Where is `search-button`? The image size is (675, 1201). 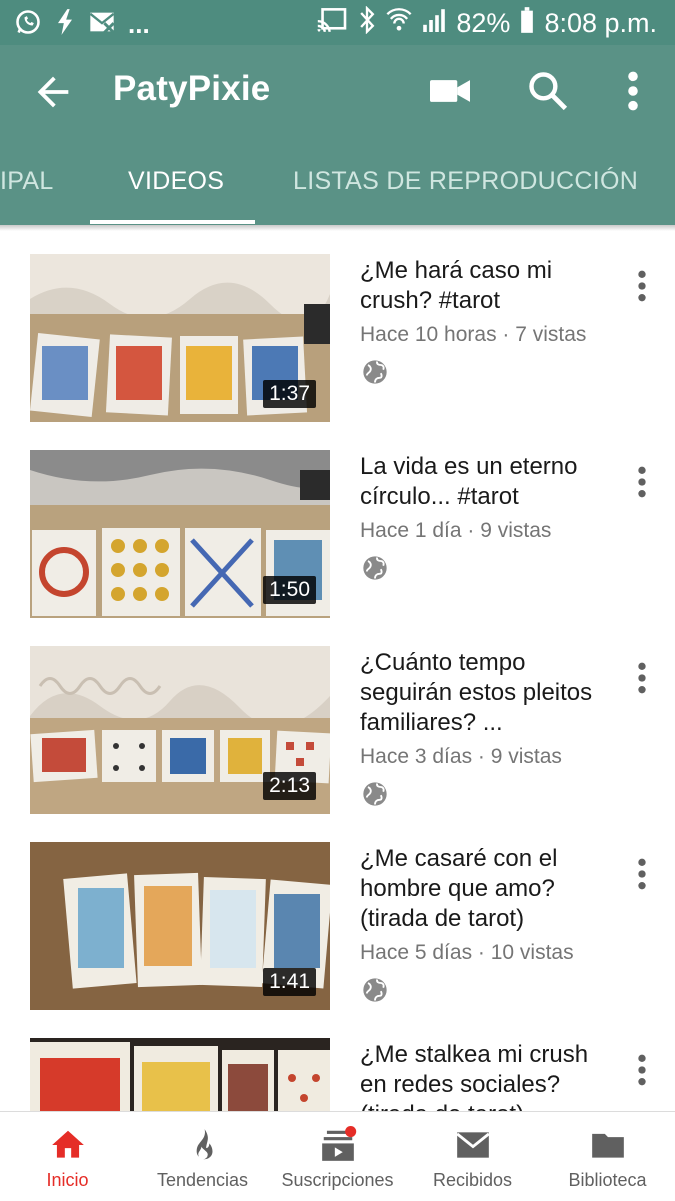
search-button is located at coordinates (548, 91).